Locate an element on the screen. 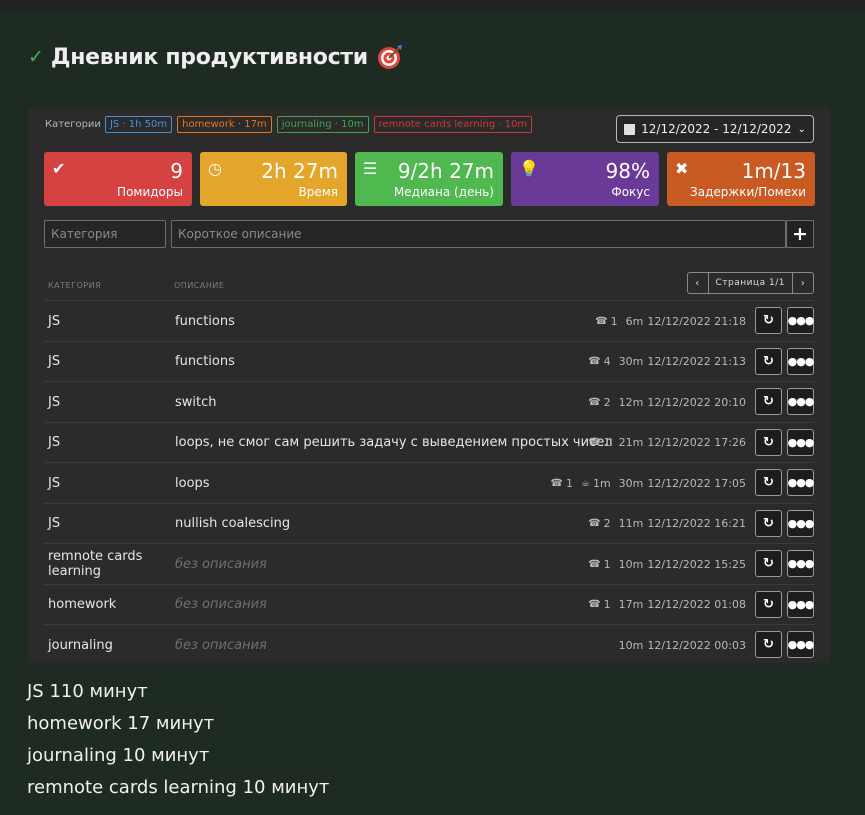  entry-meta: ☎ 1 17m 12/12/2022 01:08 is located at coordinates (667, 605).